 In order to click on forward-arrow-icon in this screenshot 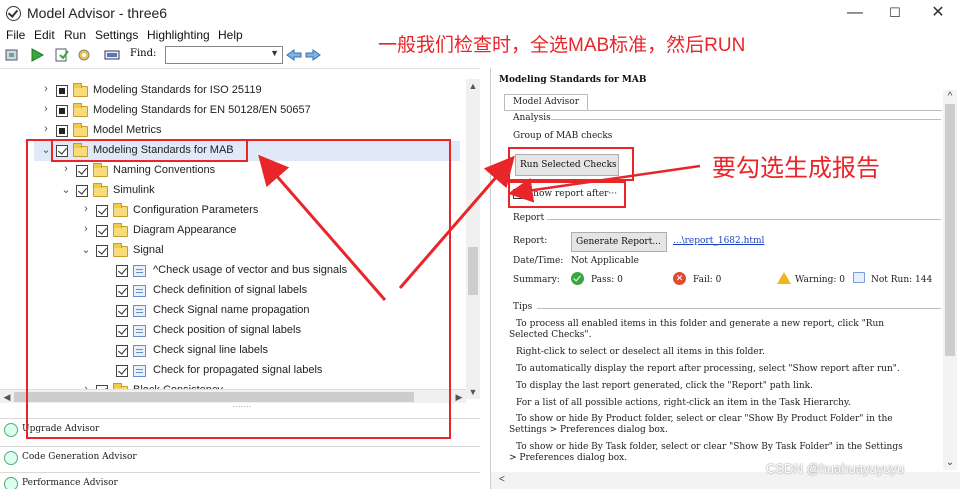, I will do `click(313, 55)`.